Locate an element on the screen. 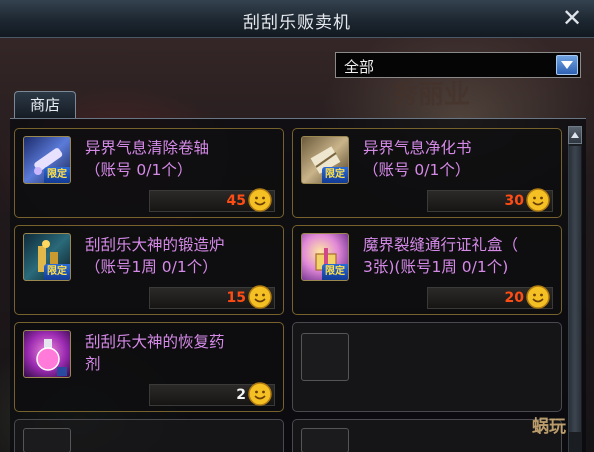  scroll-up-button is located at coordinates (575, 135).